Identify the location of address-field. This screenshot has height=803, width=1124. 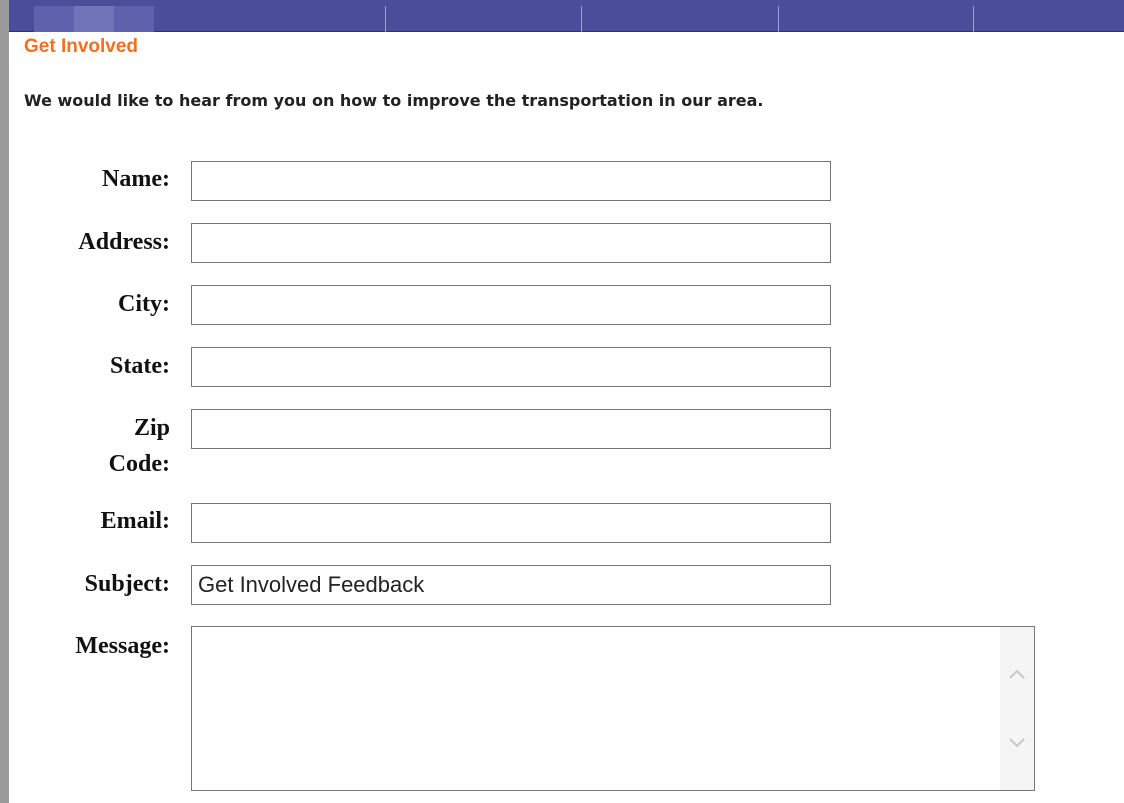
(511, 243).